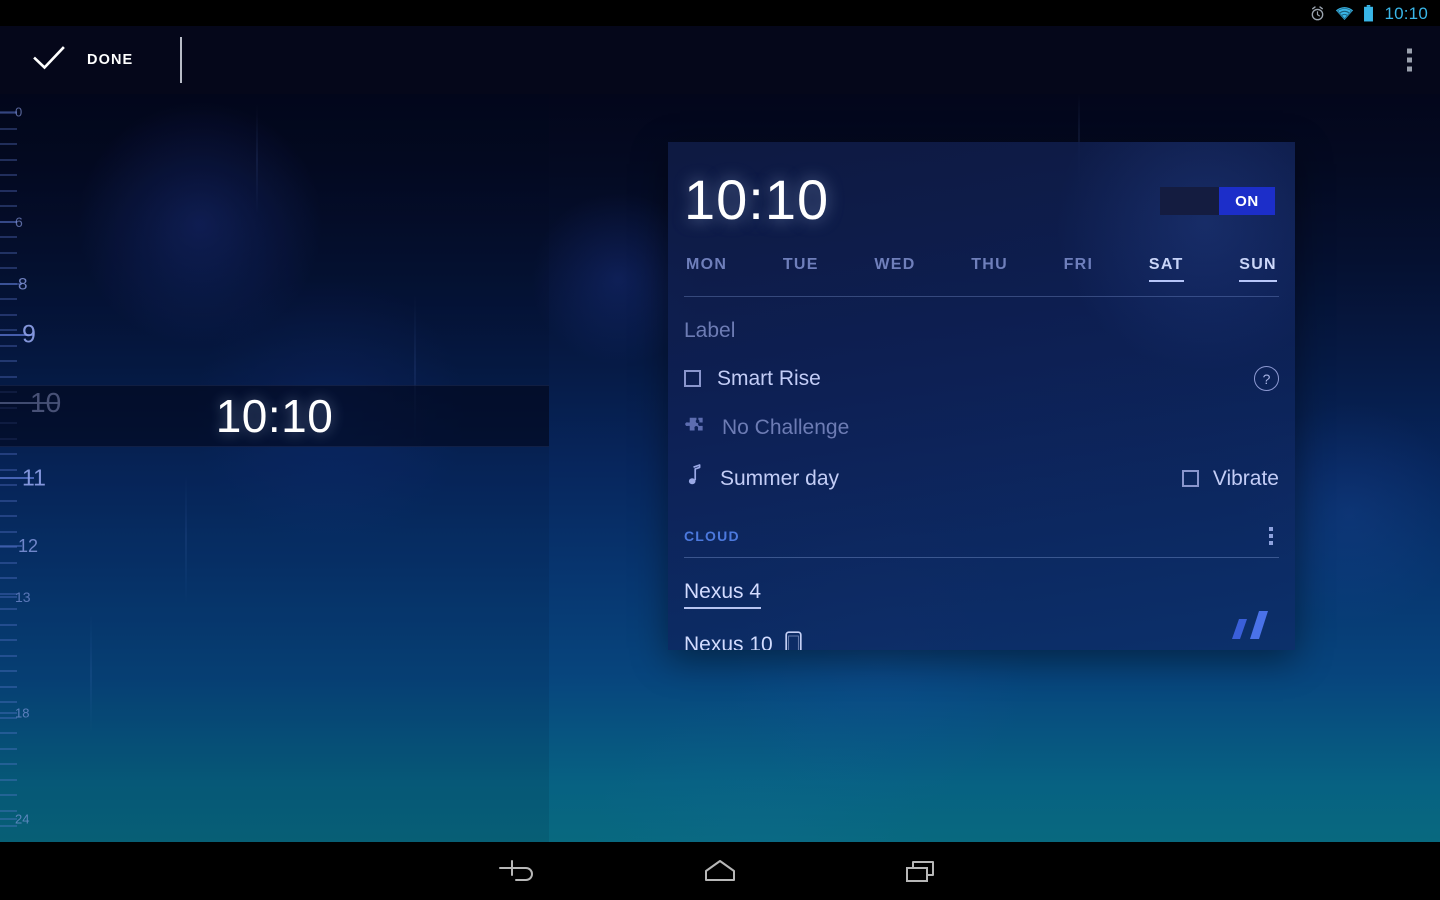 Image resolution: width=1440 pixels, height=900 pixels. Describe the element at coordinates (769, 378) in the screenshot. I see `smart-rise-label: Smart Rise` at that location.